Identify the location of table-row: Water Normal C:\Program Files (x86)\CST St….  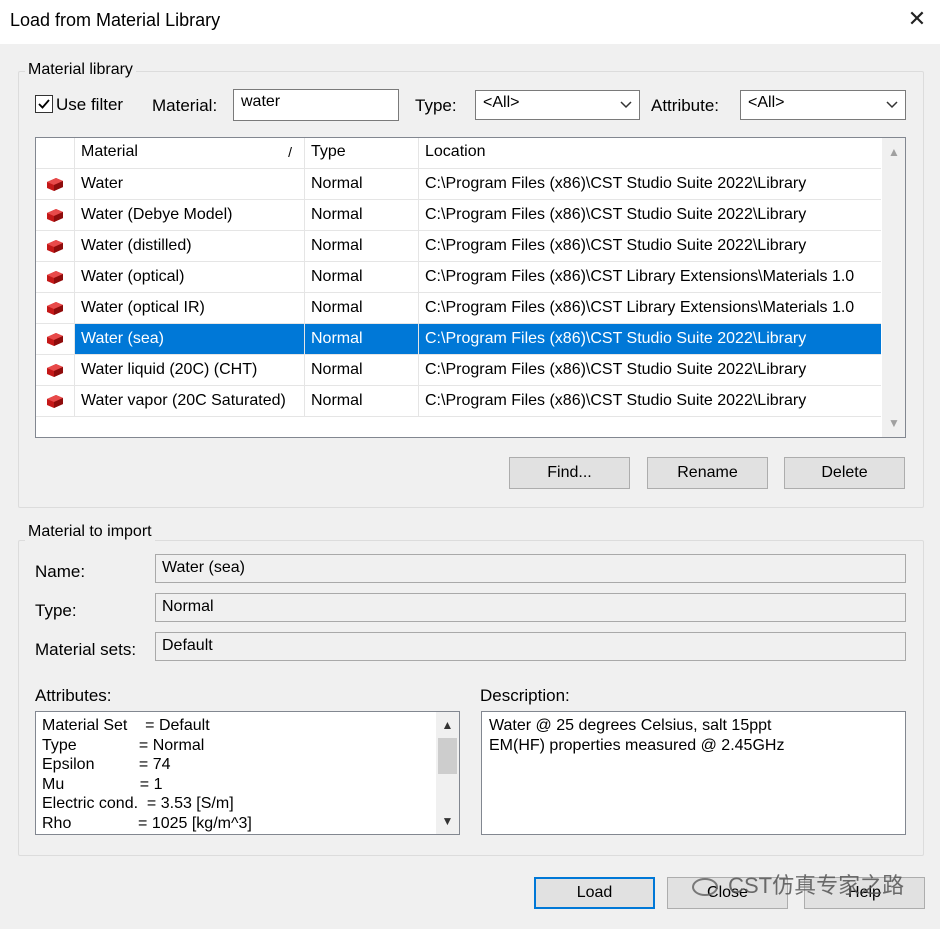
(458, 184).